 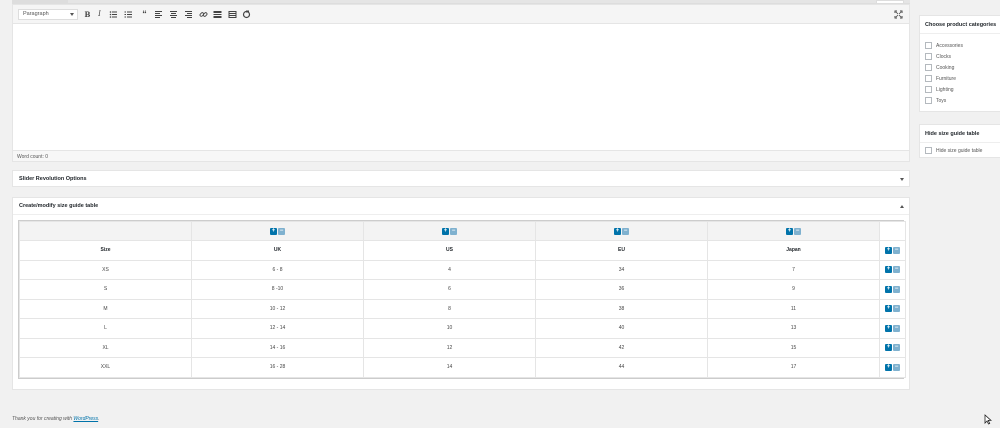 I want to click on hide-size-guide-option: Hide size guide table, so click(x=953, y=150).